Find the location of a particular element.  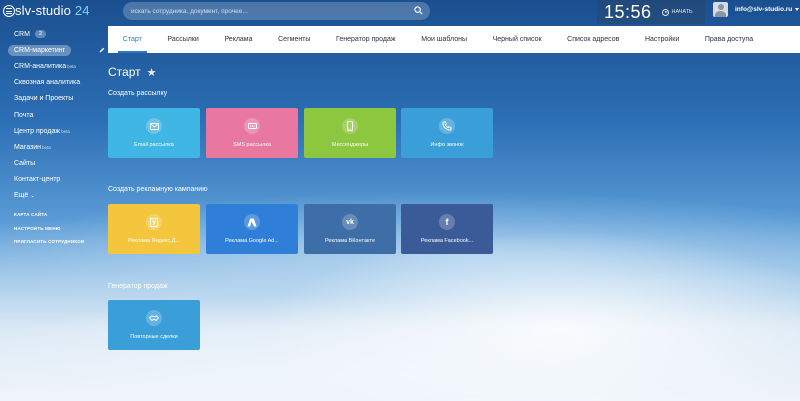

tab-blacklist: Черный список is located at coordinates (517, 39).